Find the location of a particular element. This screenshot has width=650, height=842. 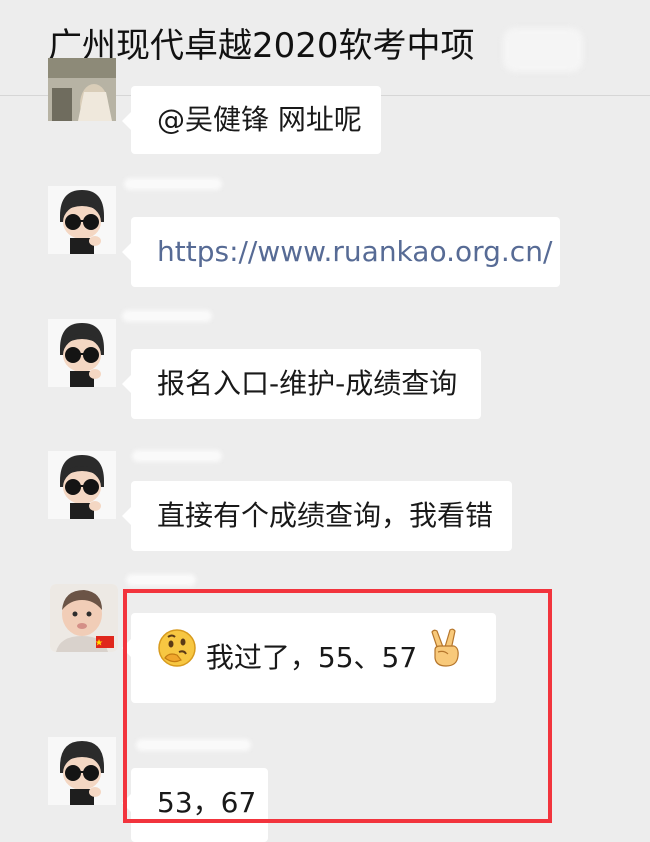

message-text: 报名入口-维护-成绩查询 is located at coordinates (307, 383).